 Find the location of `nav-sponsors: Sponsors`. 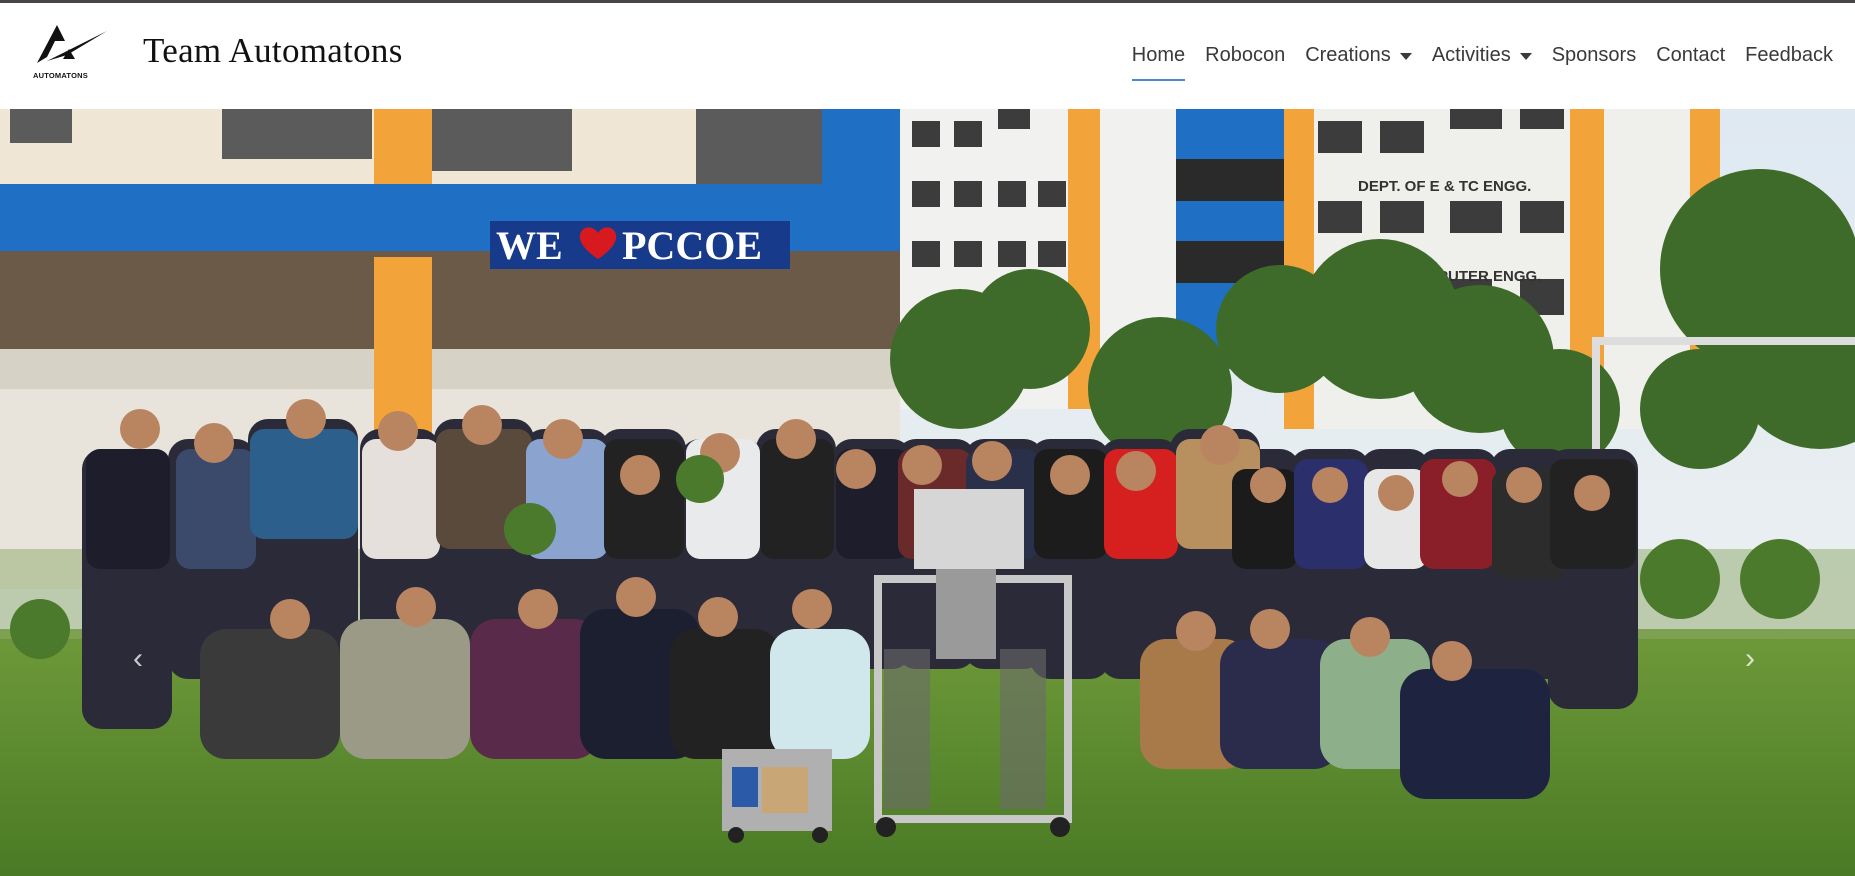

nav-sponsors: Sponsors is located at coordinates (1594, 55).